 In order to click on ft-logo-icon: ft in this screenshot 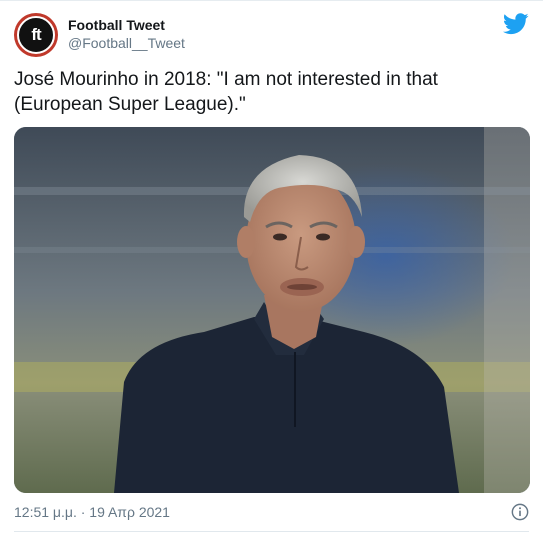, I will do `click(36, 35)`.